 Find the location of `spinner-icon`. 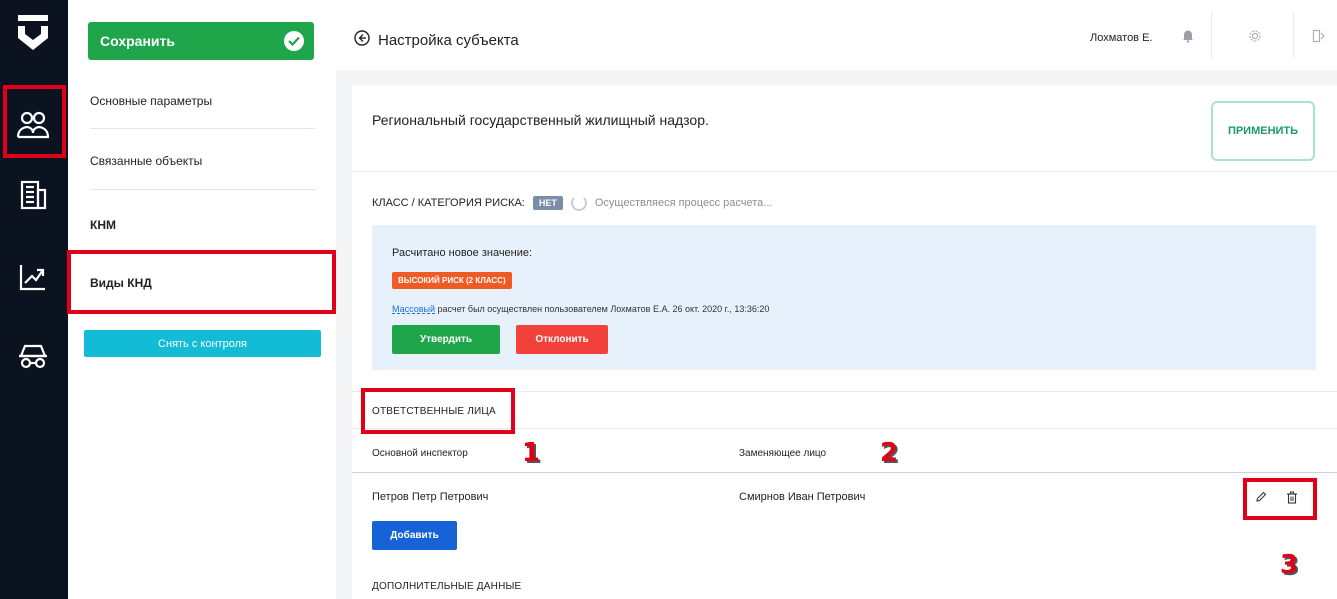

spinner-icon is located at coordinates (578, 203).